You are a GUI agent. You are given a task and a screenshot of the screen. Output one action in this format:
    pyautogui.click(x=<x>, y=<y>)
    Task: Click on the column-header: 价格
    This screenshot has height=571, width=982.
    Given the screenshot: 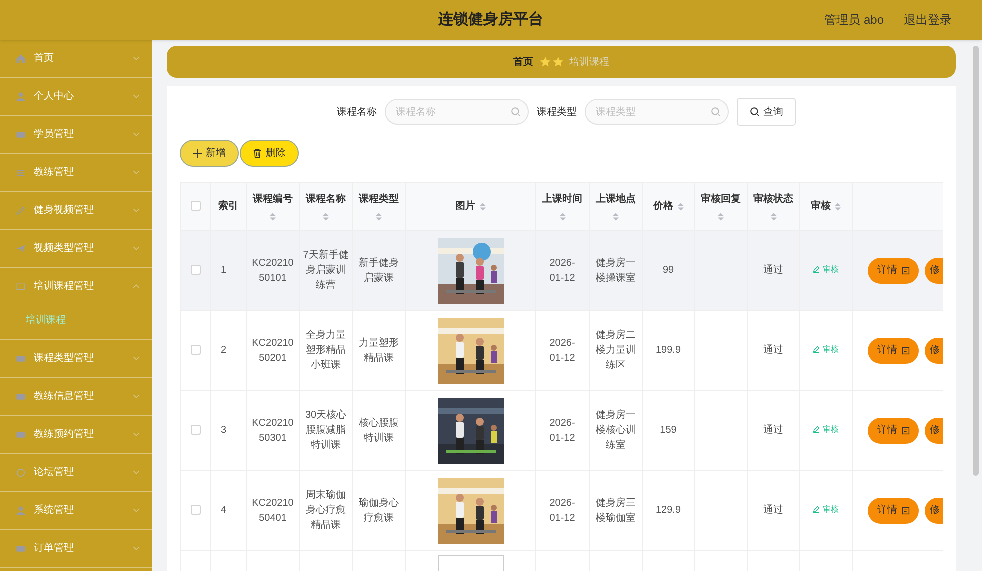 What is the action you would take?
    pyautogui.click(x=664, y=206)
    